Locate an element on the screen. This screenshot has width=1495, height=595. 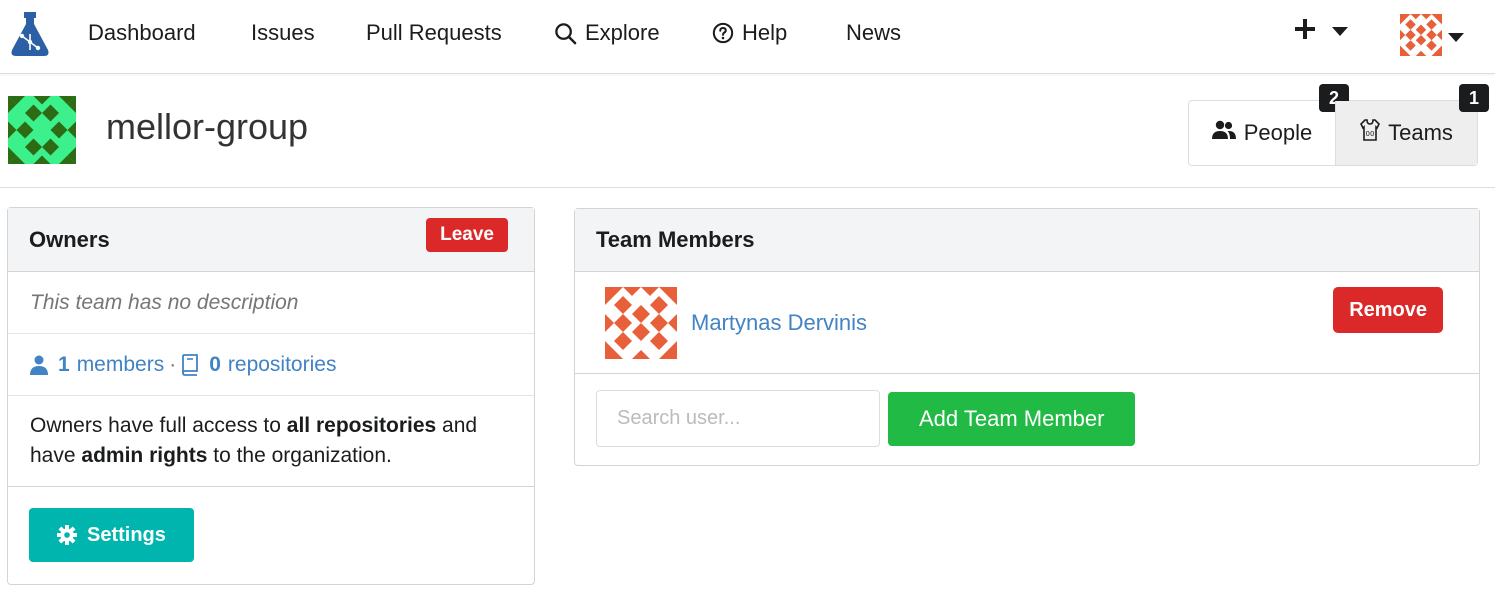
jersey-icon: 00 is located at coordinates (1370, 133).